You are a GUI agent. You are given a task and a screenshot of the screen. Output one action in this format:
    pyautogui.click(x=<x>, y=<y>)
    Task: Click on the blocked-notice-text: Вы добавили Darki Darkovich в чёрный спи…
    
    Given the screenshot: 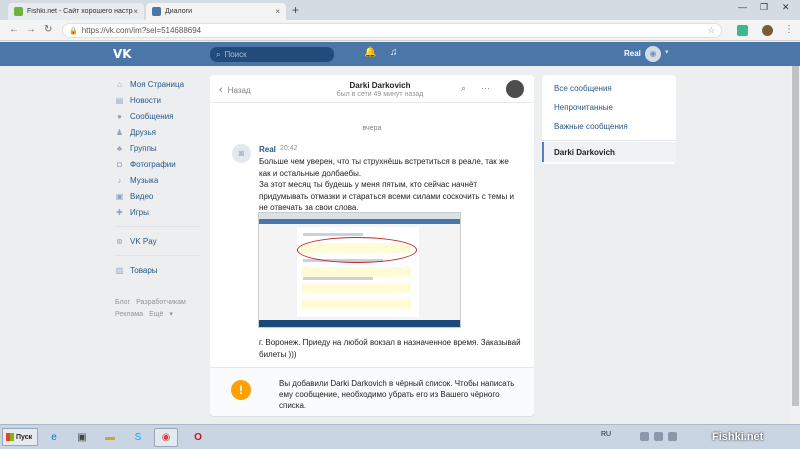 What is the action you would take?
    pyautogui.click(x=397, y=394)
    